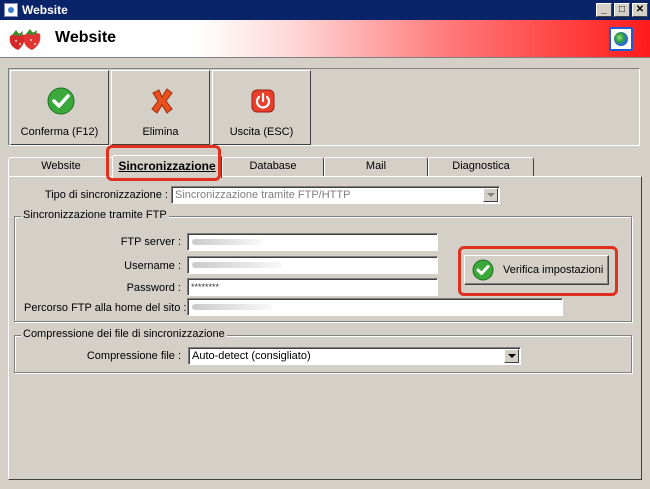  I want to click on exit-button: Uscita (ESC), so click(261, 107).